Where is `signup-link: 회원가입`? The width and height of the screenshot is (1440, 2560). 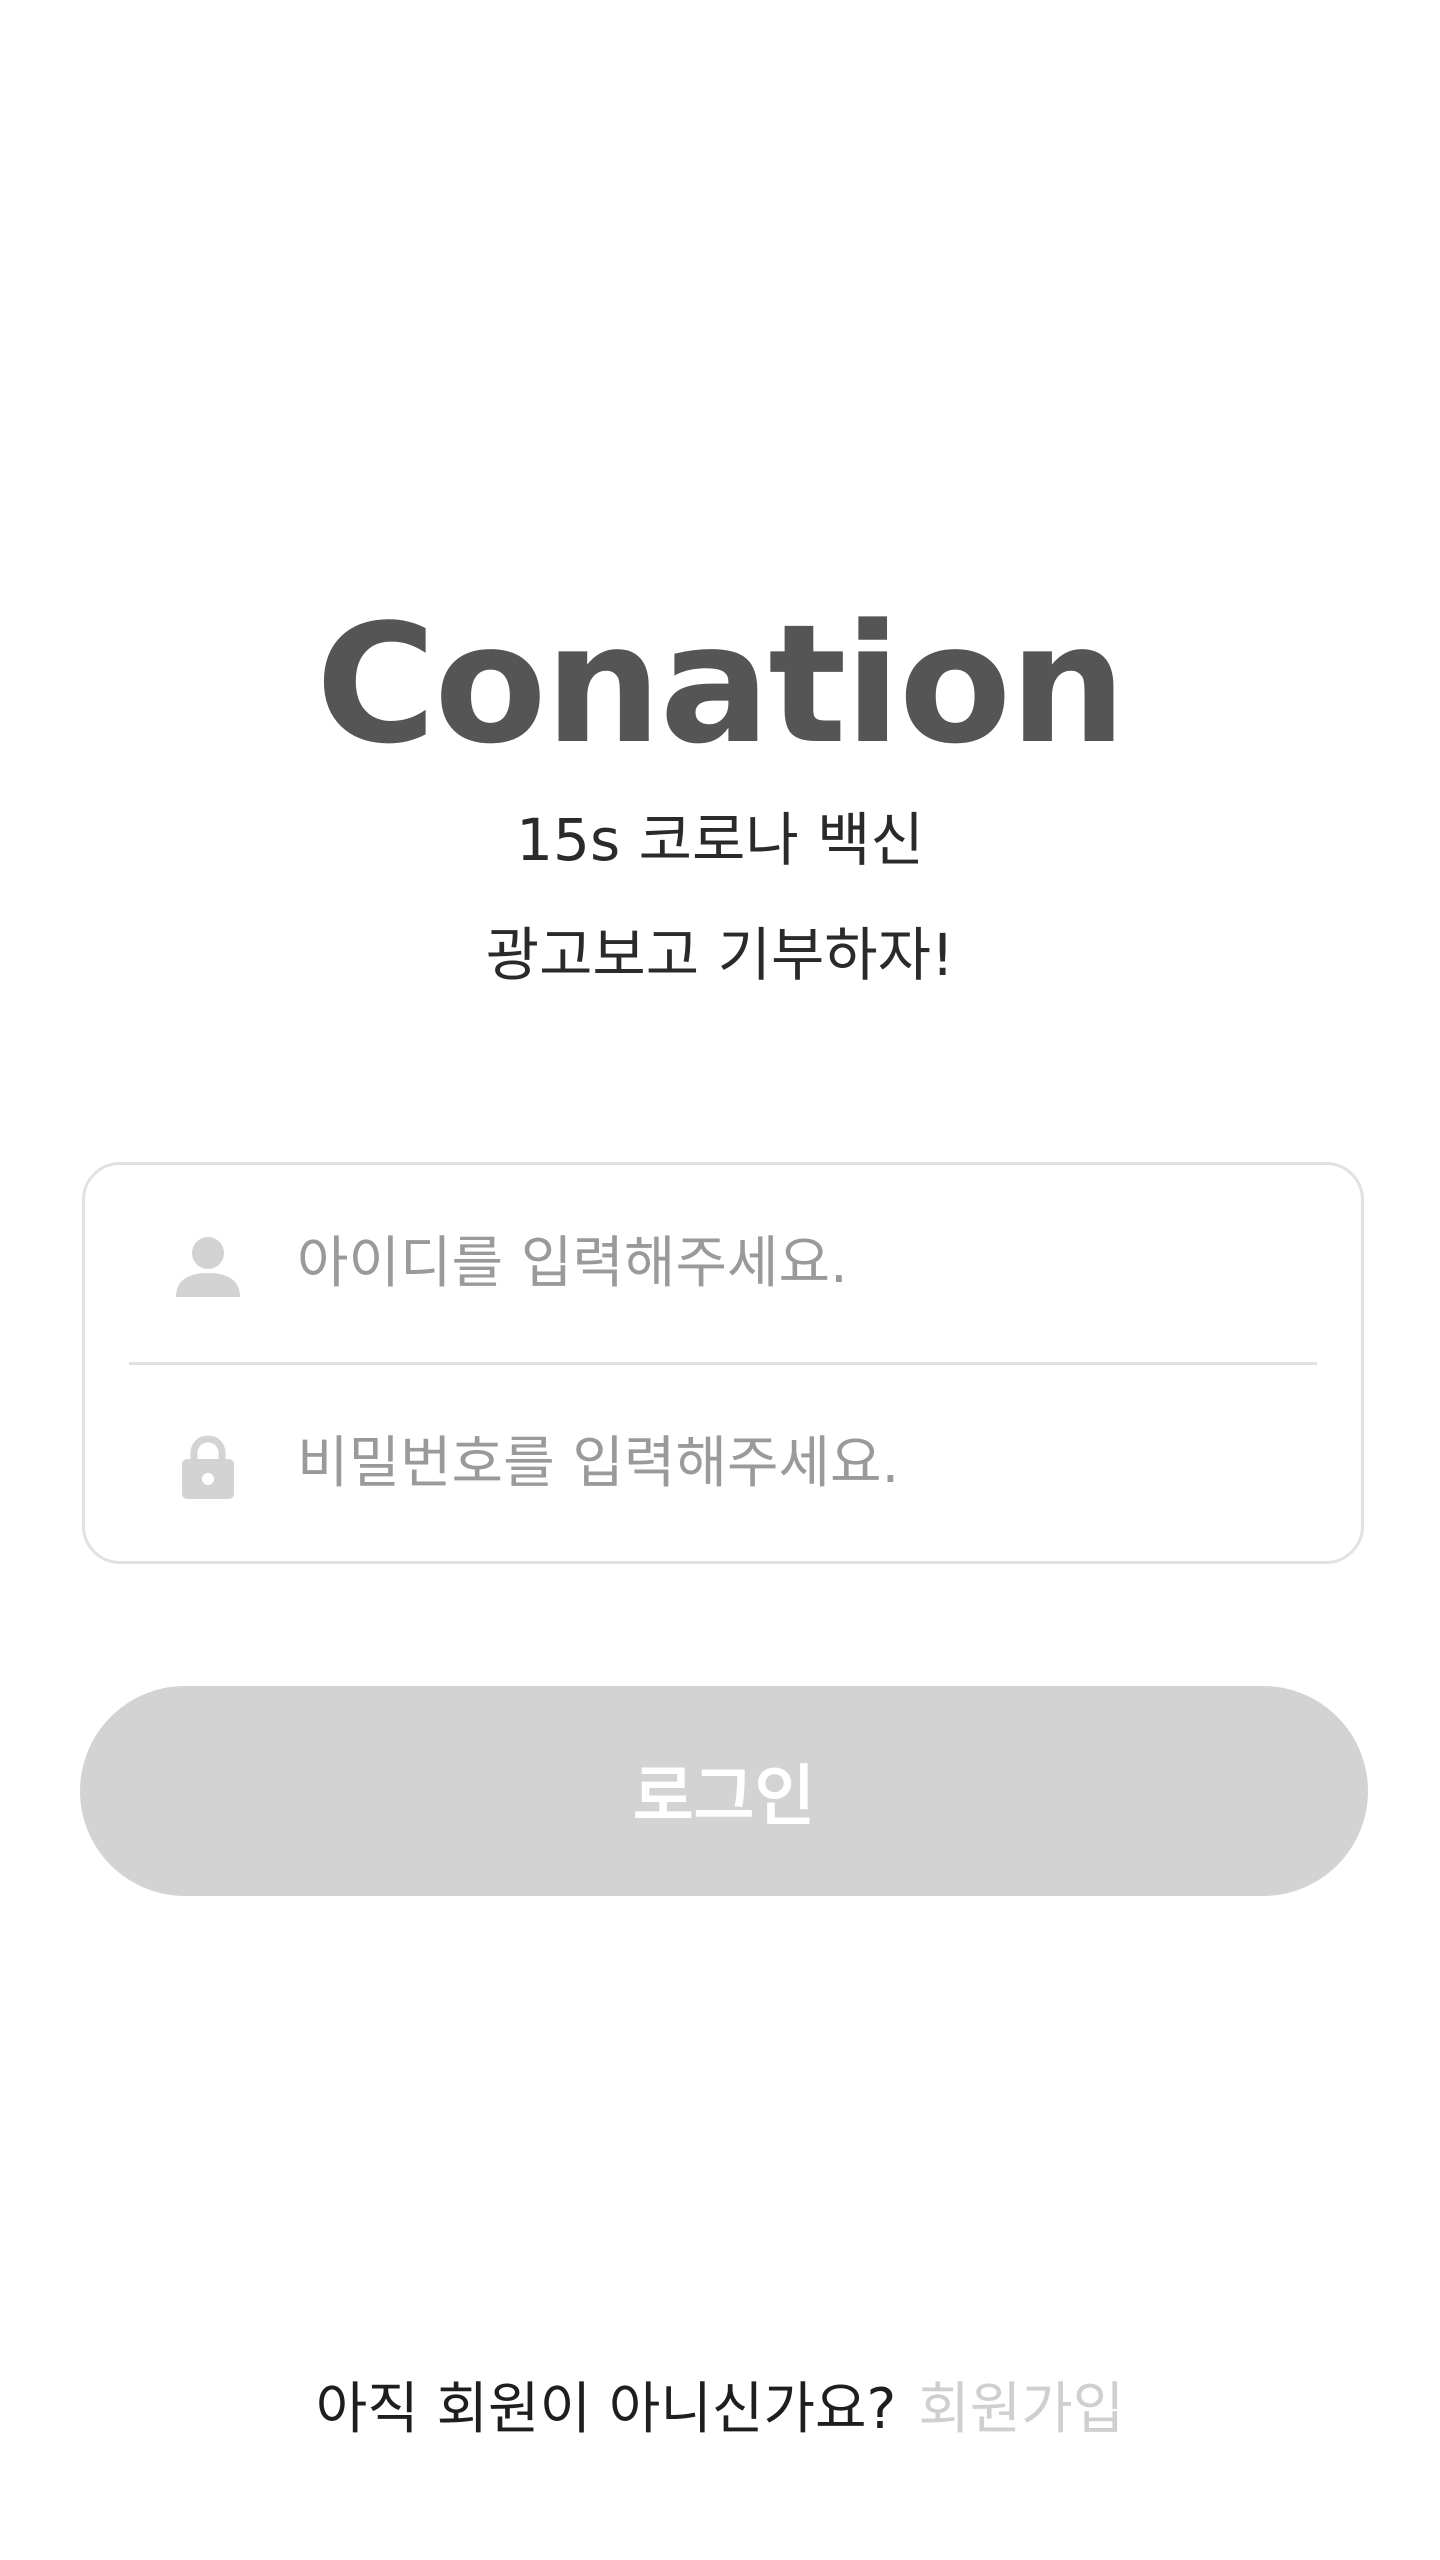
signup-link: 회원가입 is located at coordinates (1021, 2409).